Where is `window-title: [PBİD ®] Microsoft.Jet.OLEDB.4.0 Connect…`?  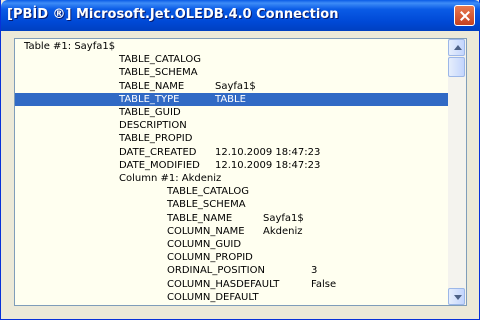
window-title: [PBİD ®] Microsoft.Jet.OLEDB.4.0 Connect… is located at coordinates (173, 14).